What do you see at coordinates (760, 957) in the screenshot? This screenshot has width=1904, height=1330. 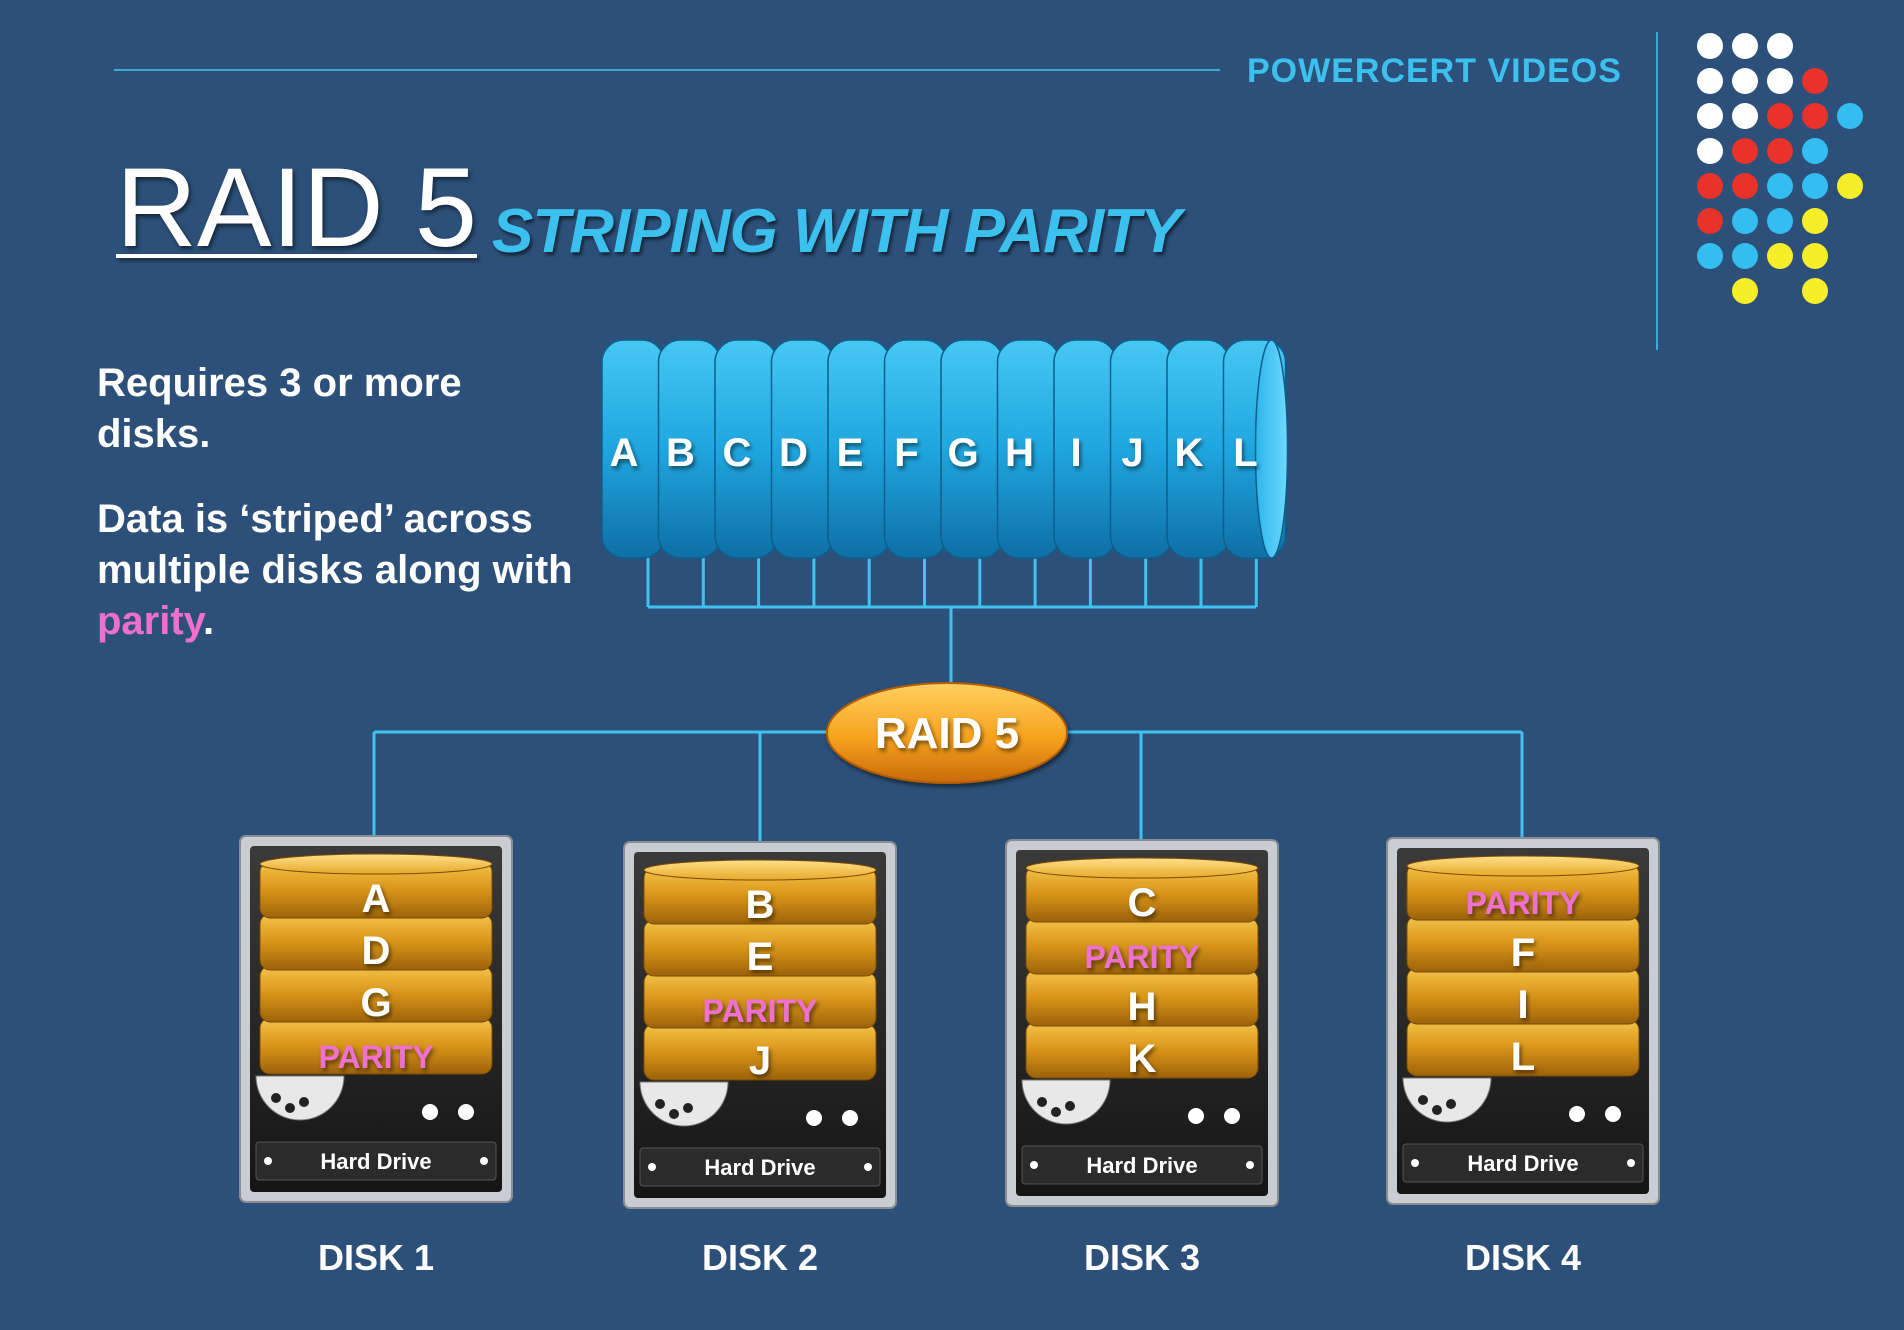 I see `data-block: E` at bounding box center [760, 957].